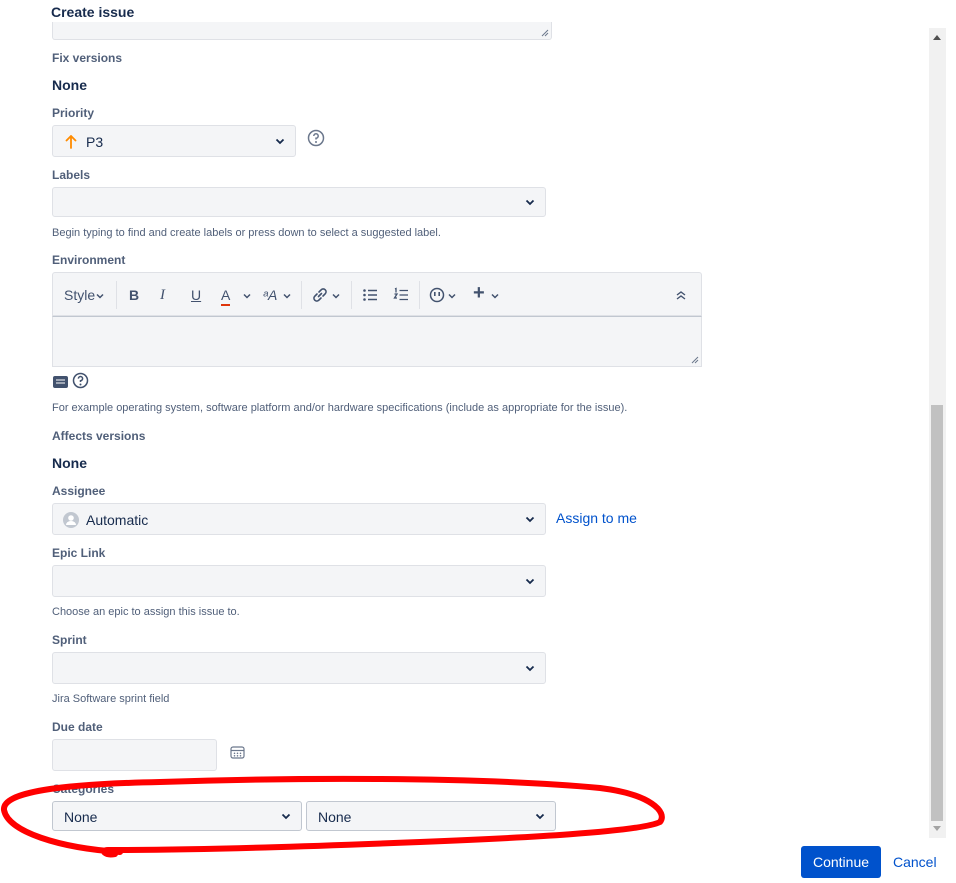 The width and height of the screenshot is (956, 883). What do you see at coordinates (479, 293) in the screenshot?
I see `plus-icon: +` at bounding box center [479, 293].